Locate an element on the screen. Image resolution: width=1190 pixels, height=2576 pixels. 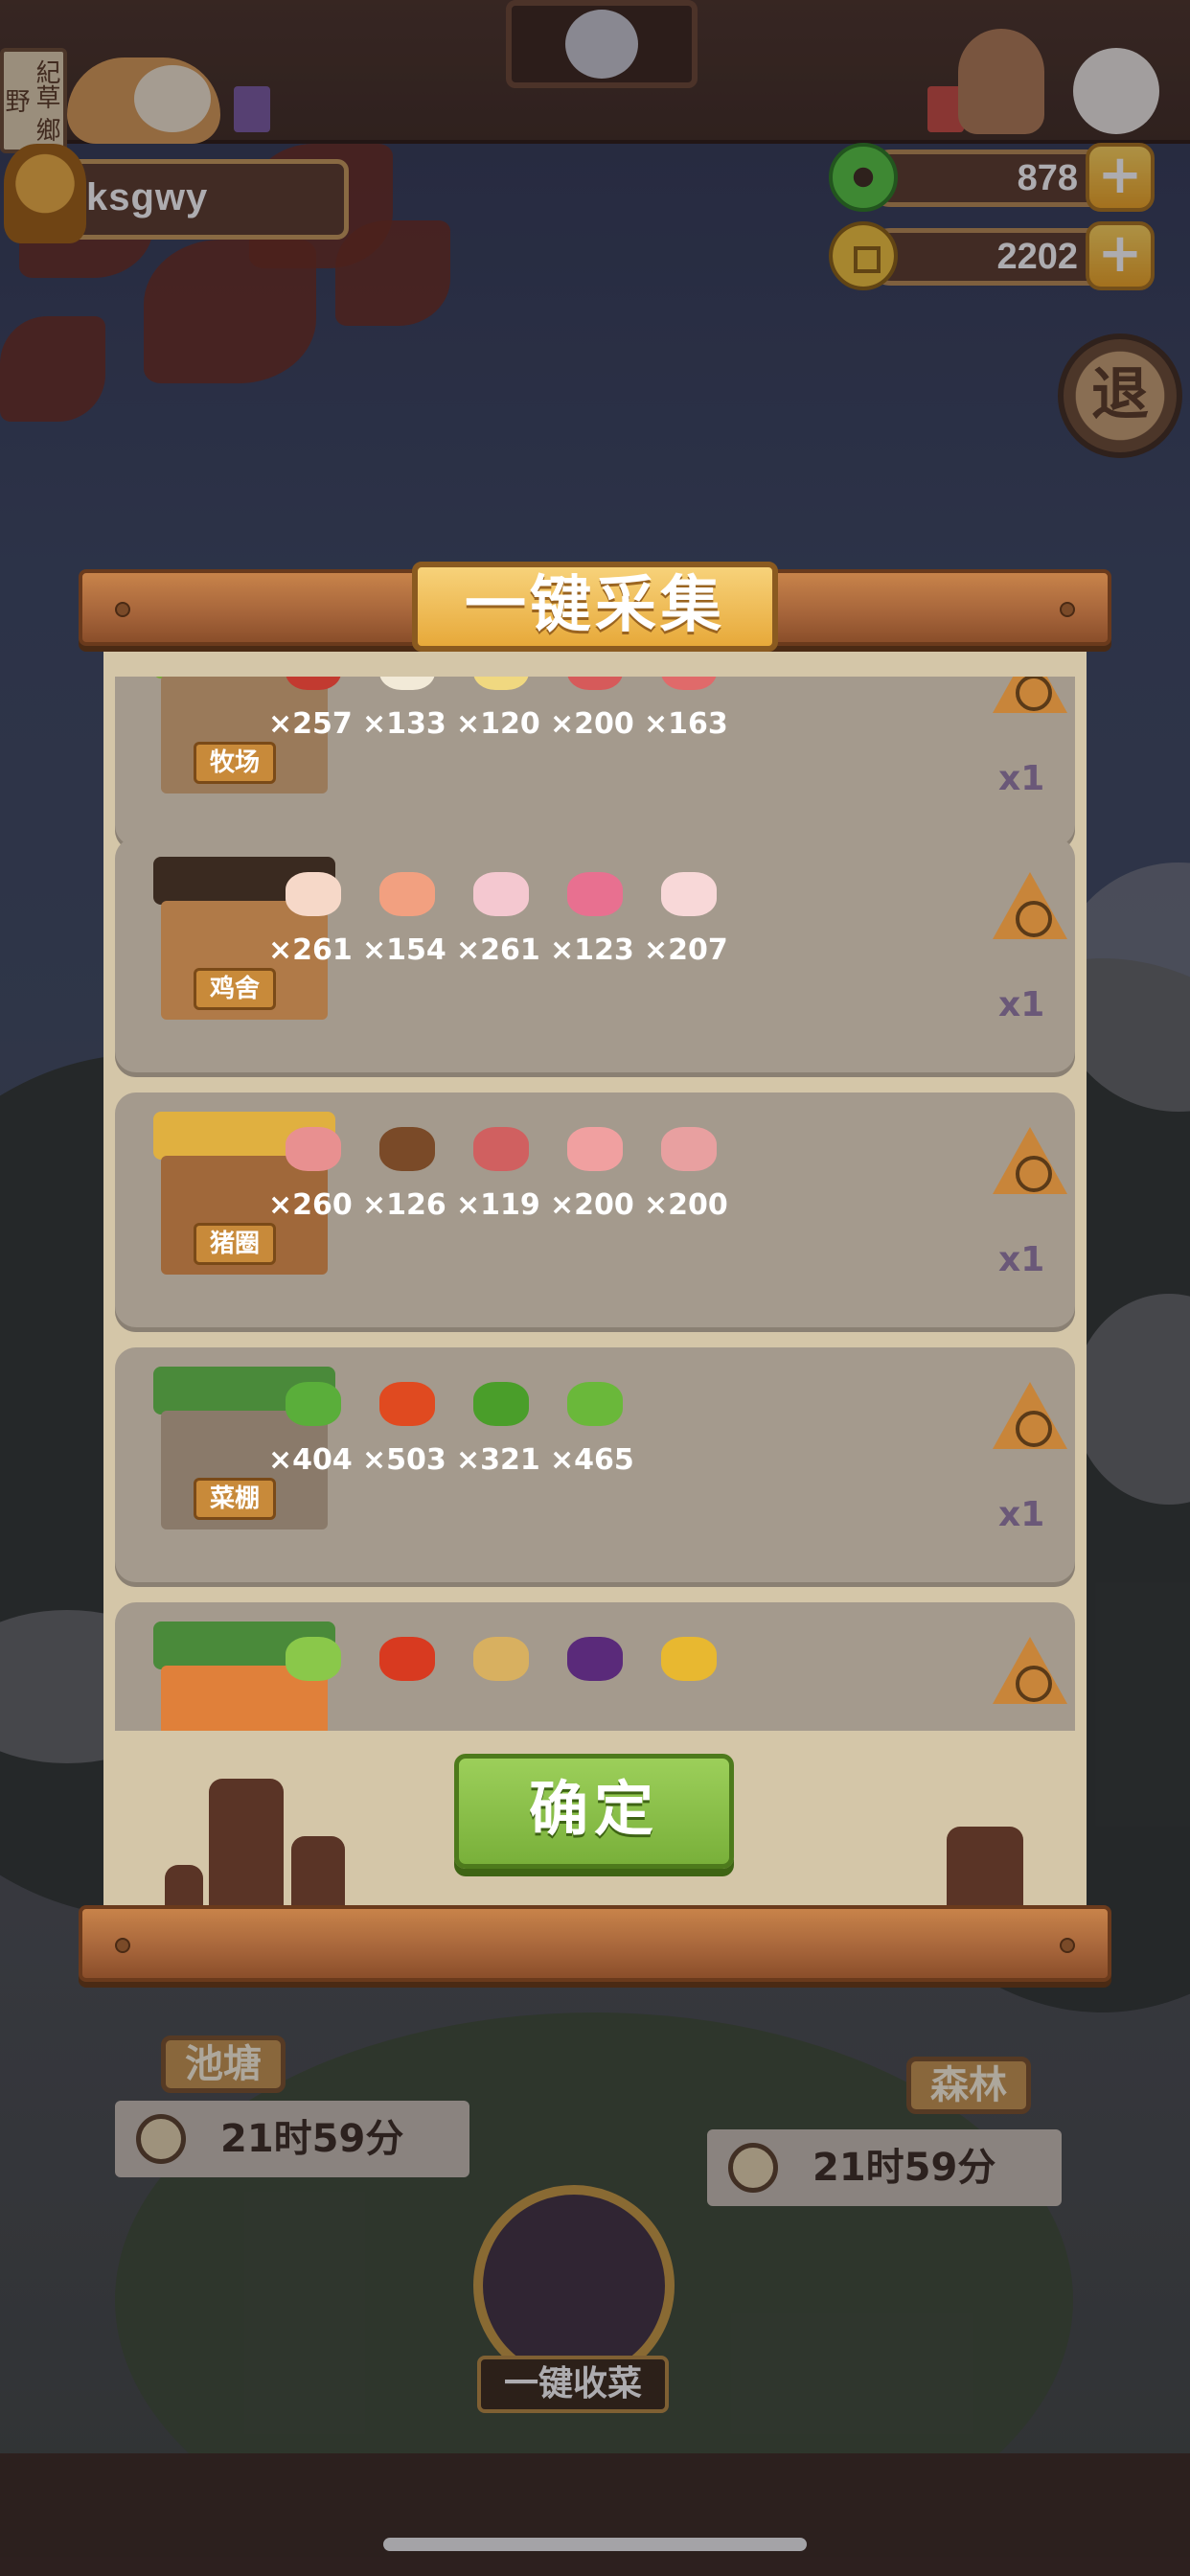
milk-bottle-icon is located at coordinates (407, 683).